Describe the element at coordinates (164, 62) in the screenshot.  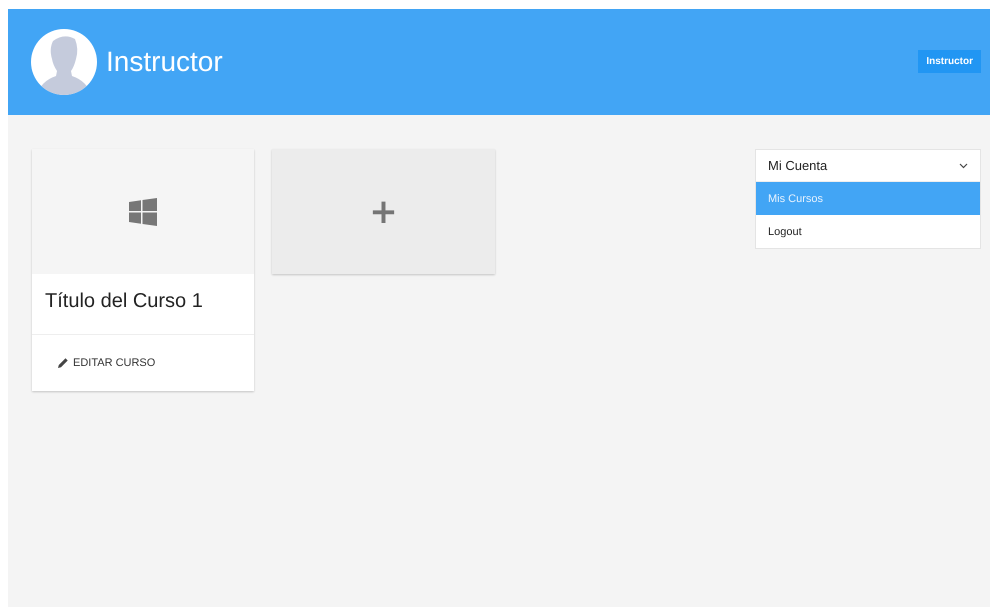
I see `page-title: Instructor` at that location.